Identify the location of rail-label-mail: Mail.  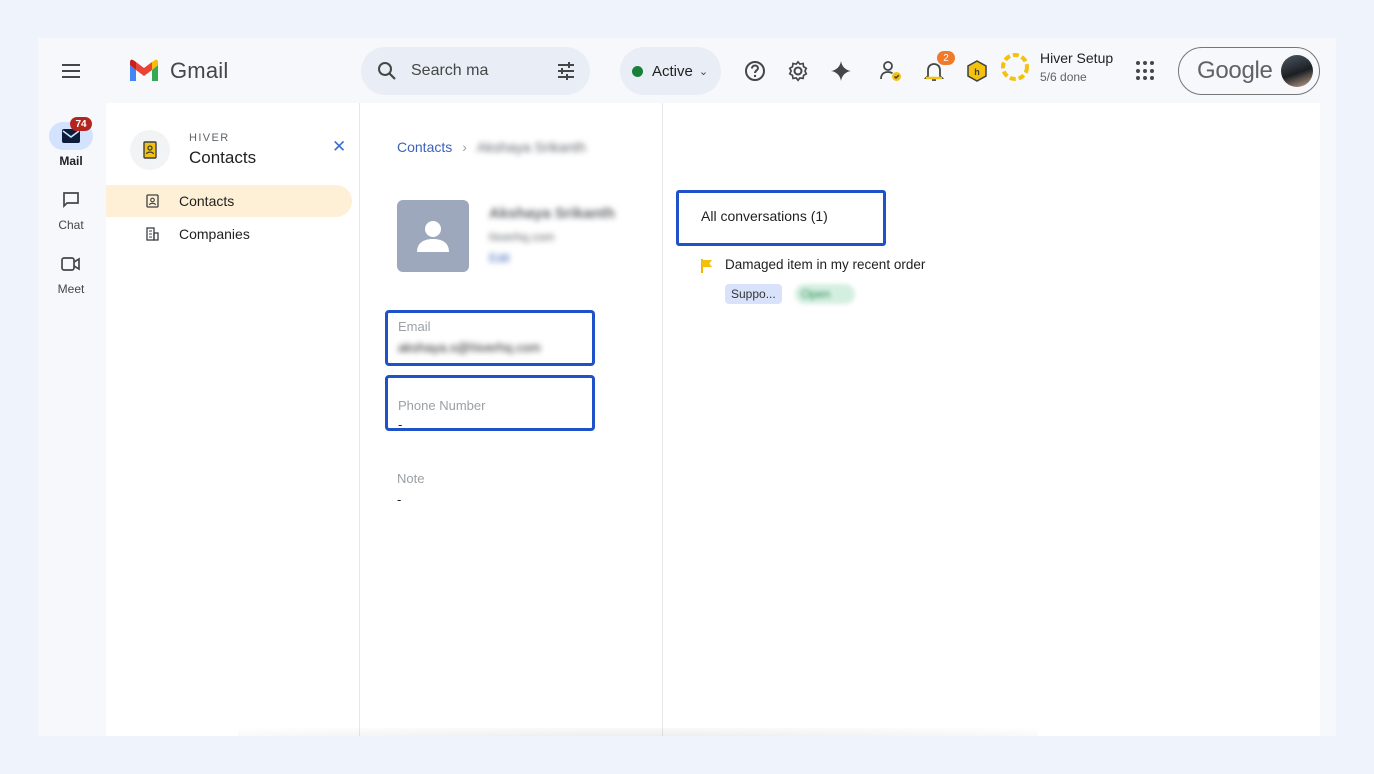
(71, 161).